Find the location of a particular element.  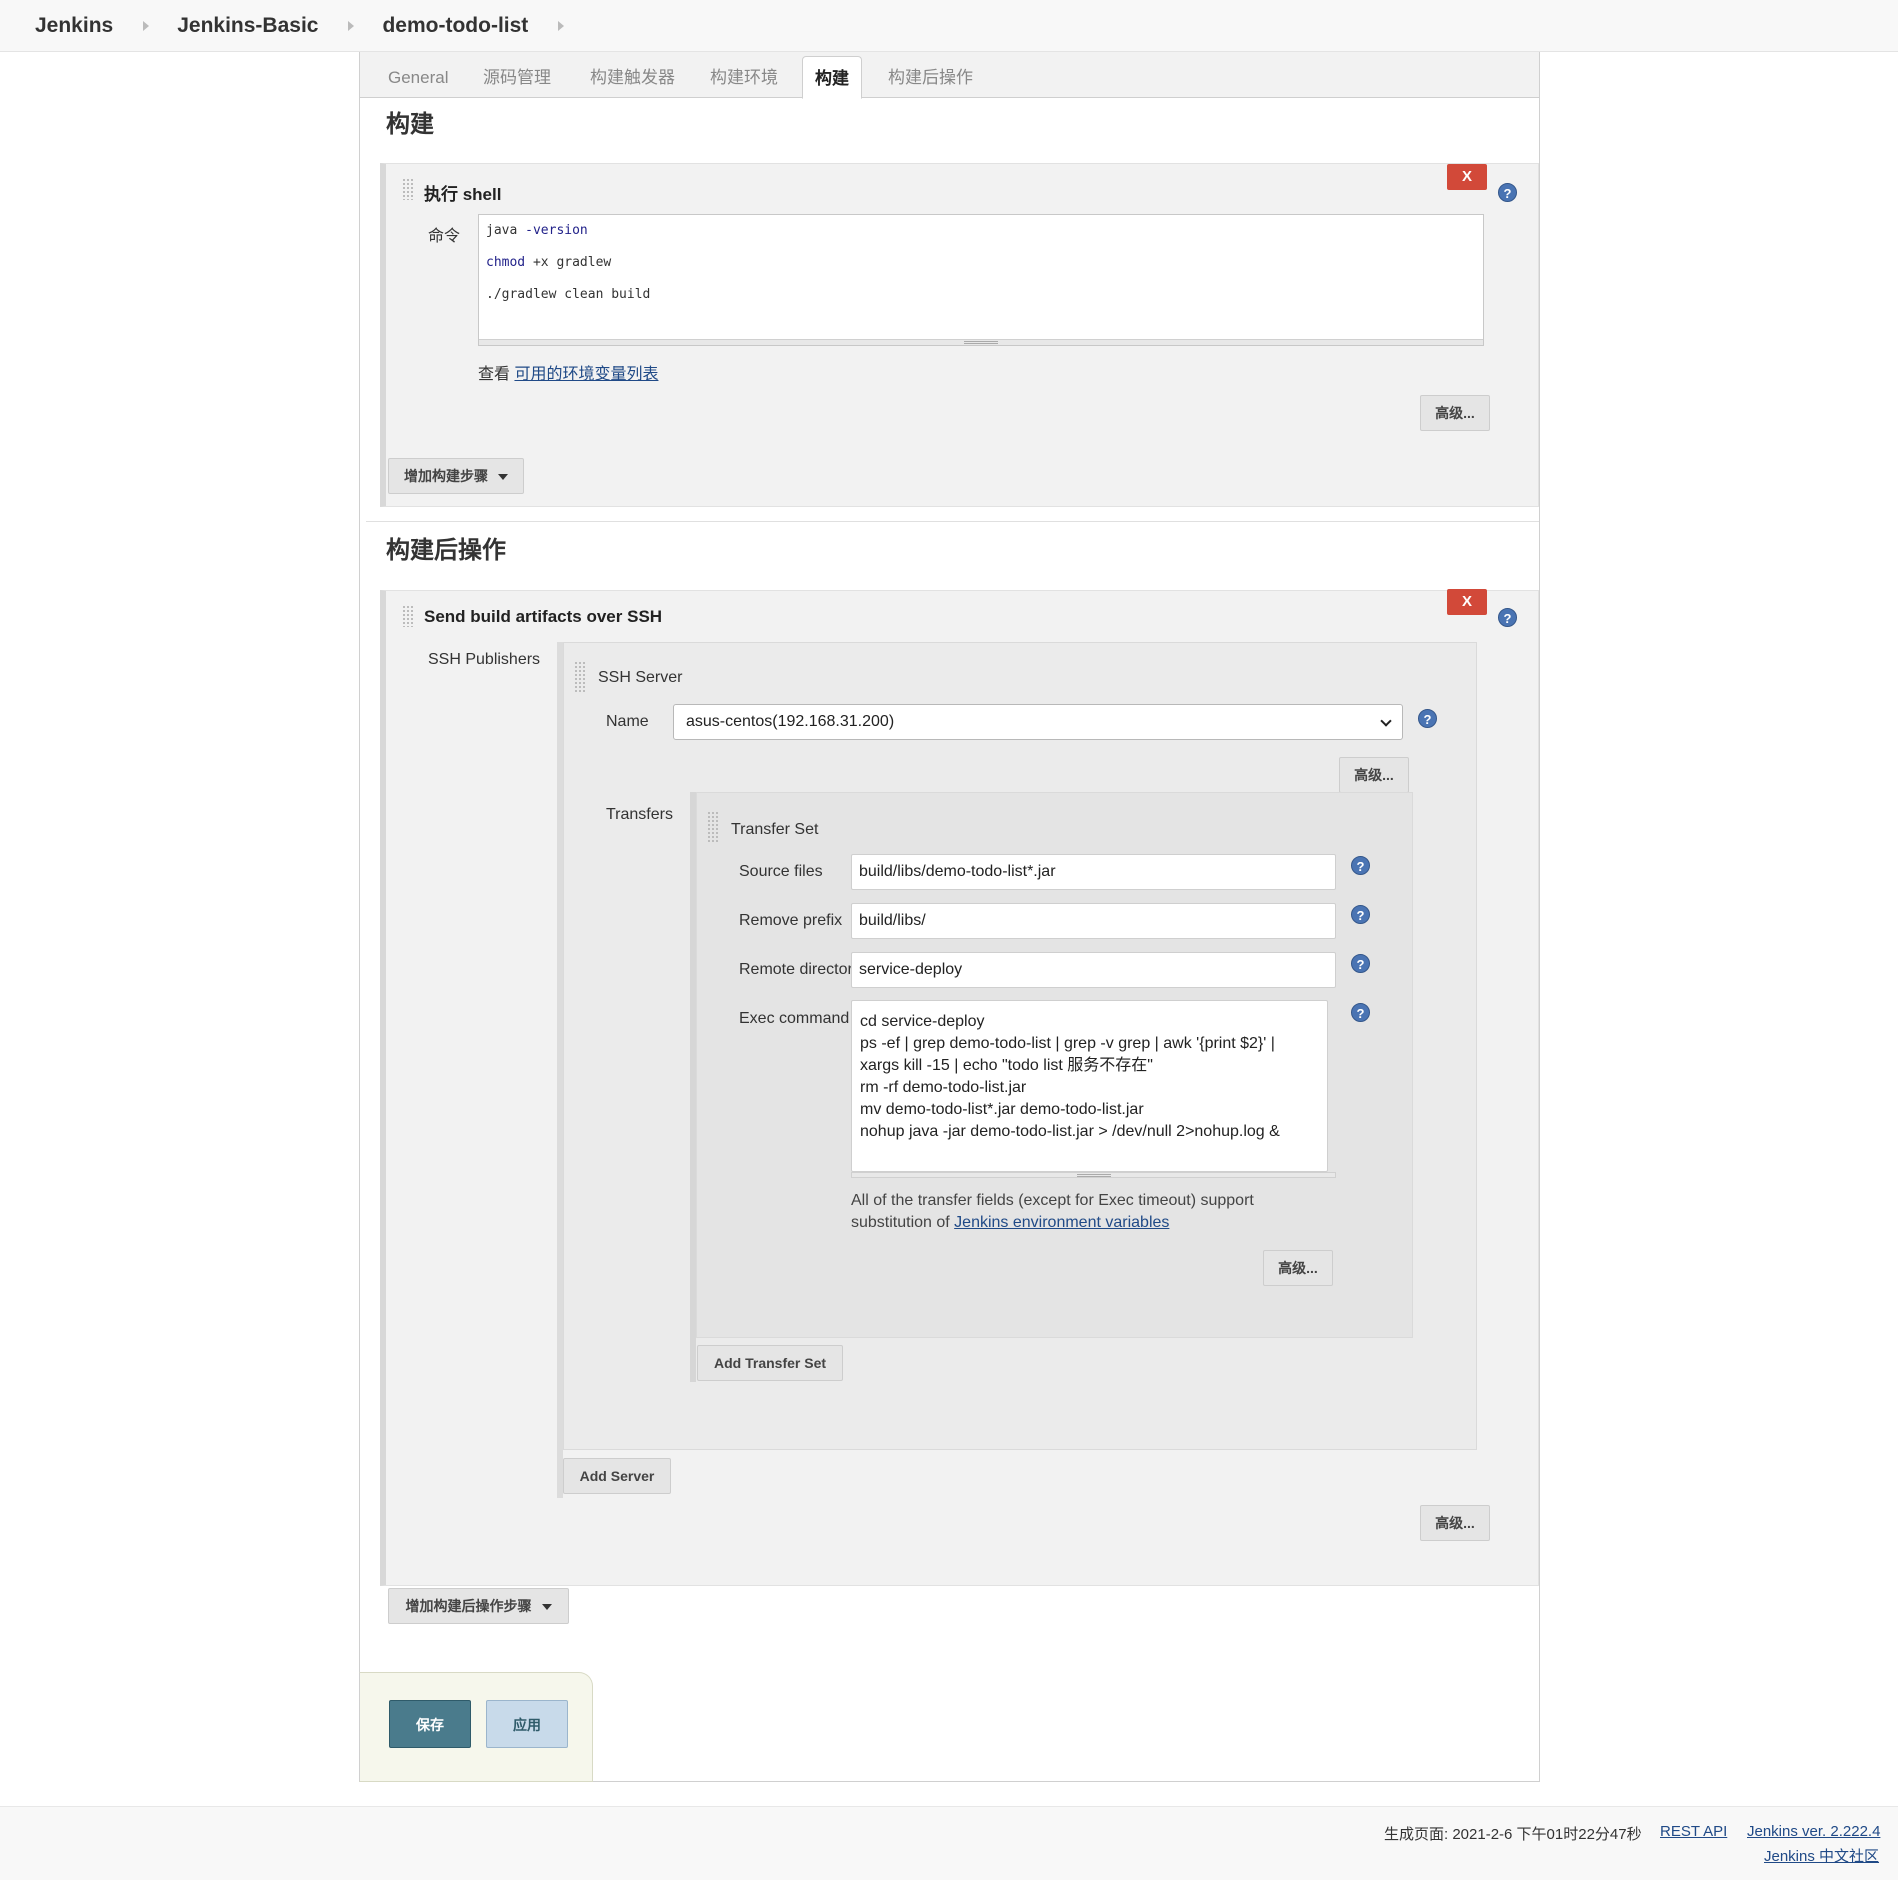

config-tabbar: General 源码管理 构建触发器 构建环境 构建 构建后操作 is located at coordinates (949, 75).